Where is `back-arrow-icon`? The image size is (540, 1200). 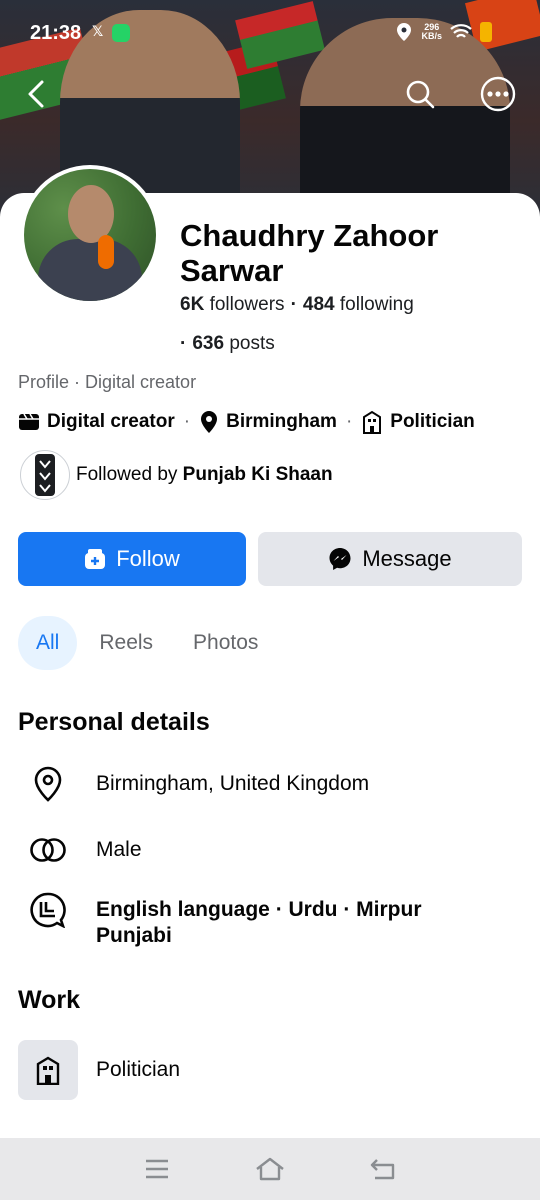 back-arrow-icon is located at coordinates (36, 94).